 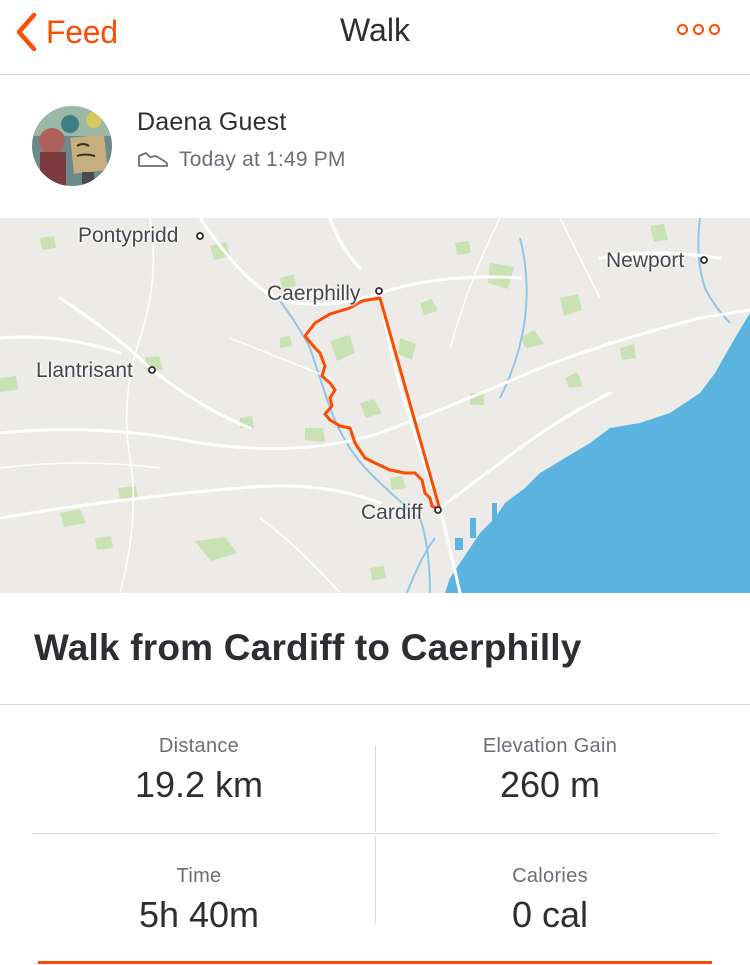 I want to click on stat-time: Time 5h 40m, so click(x=199, y=900).